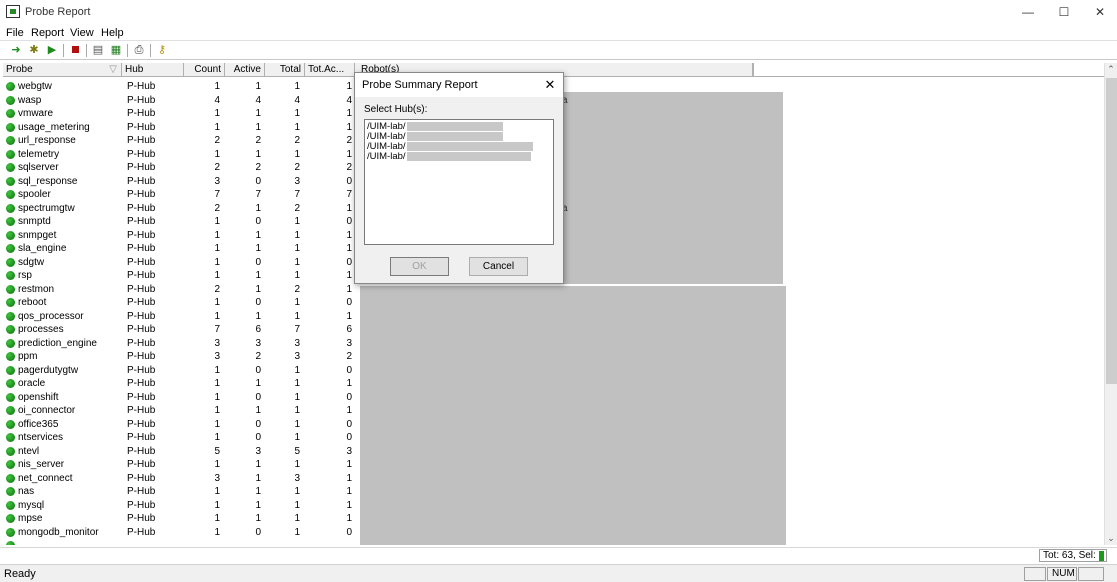 The width and height of the screenshot is (1117, 582). I want to click on totac-value: 3, so click(349, 451).